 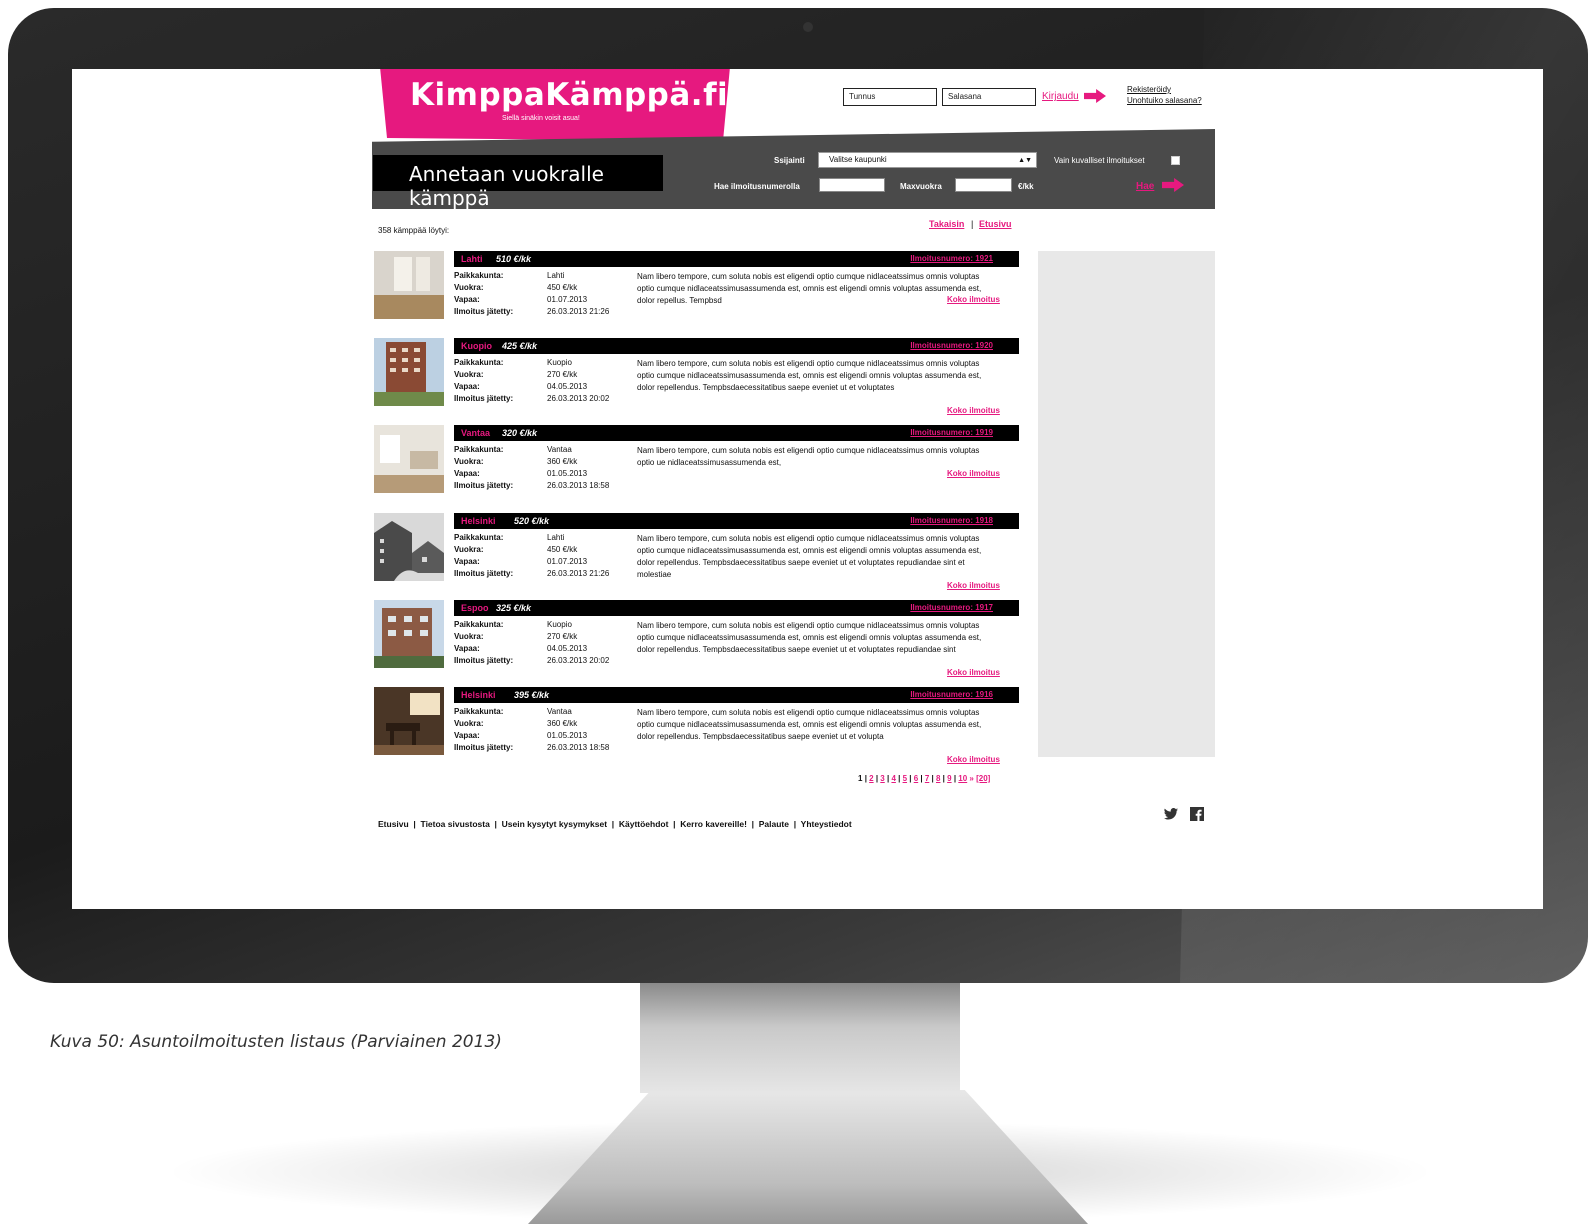 I want to click on search-link: Hae, so click(x=1145, y=186).